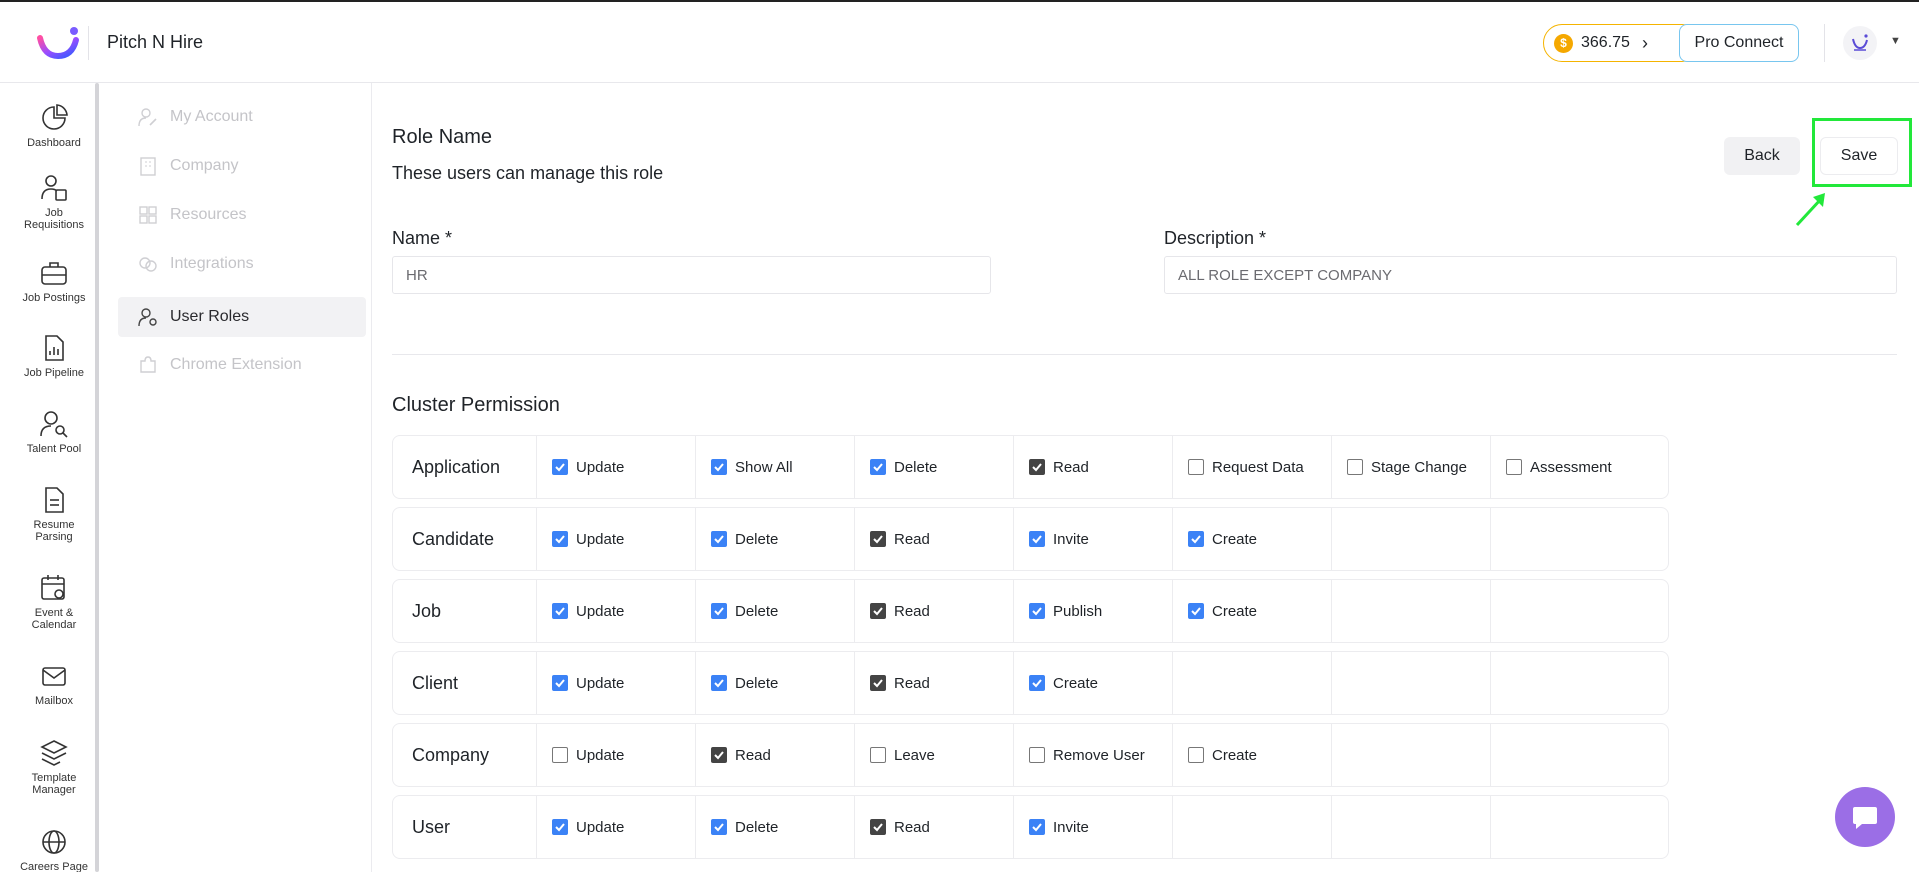 Image resolution: width=1919 pixels, height=872 pixels. What do you see at coordinates (1093, 755) in the screenshot?
I see `permission-option: Remove User` at bounding box center [1093, 755].